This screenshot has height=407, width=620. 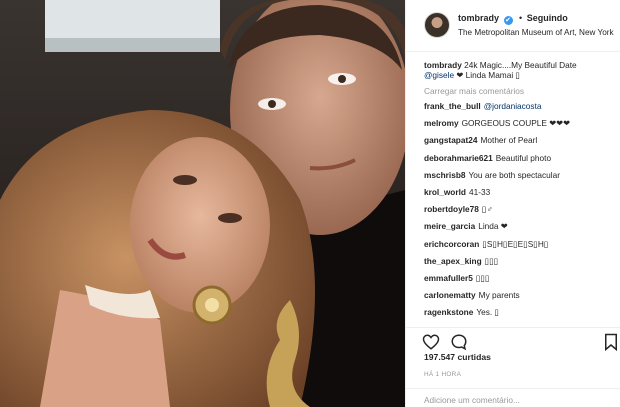 I want to click on comment-username: frank_the_bull, so click(x=452, y=106).